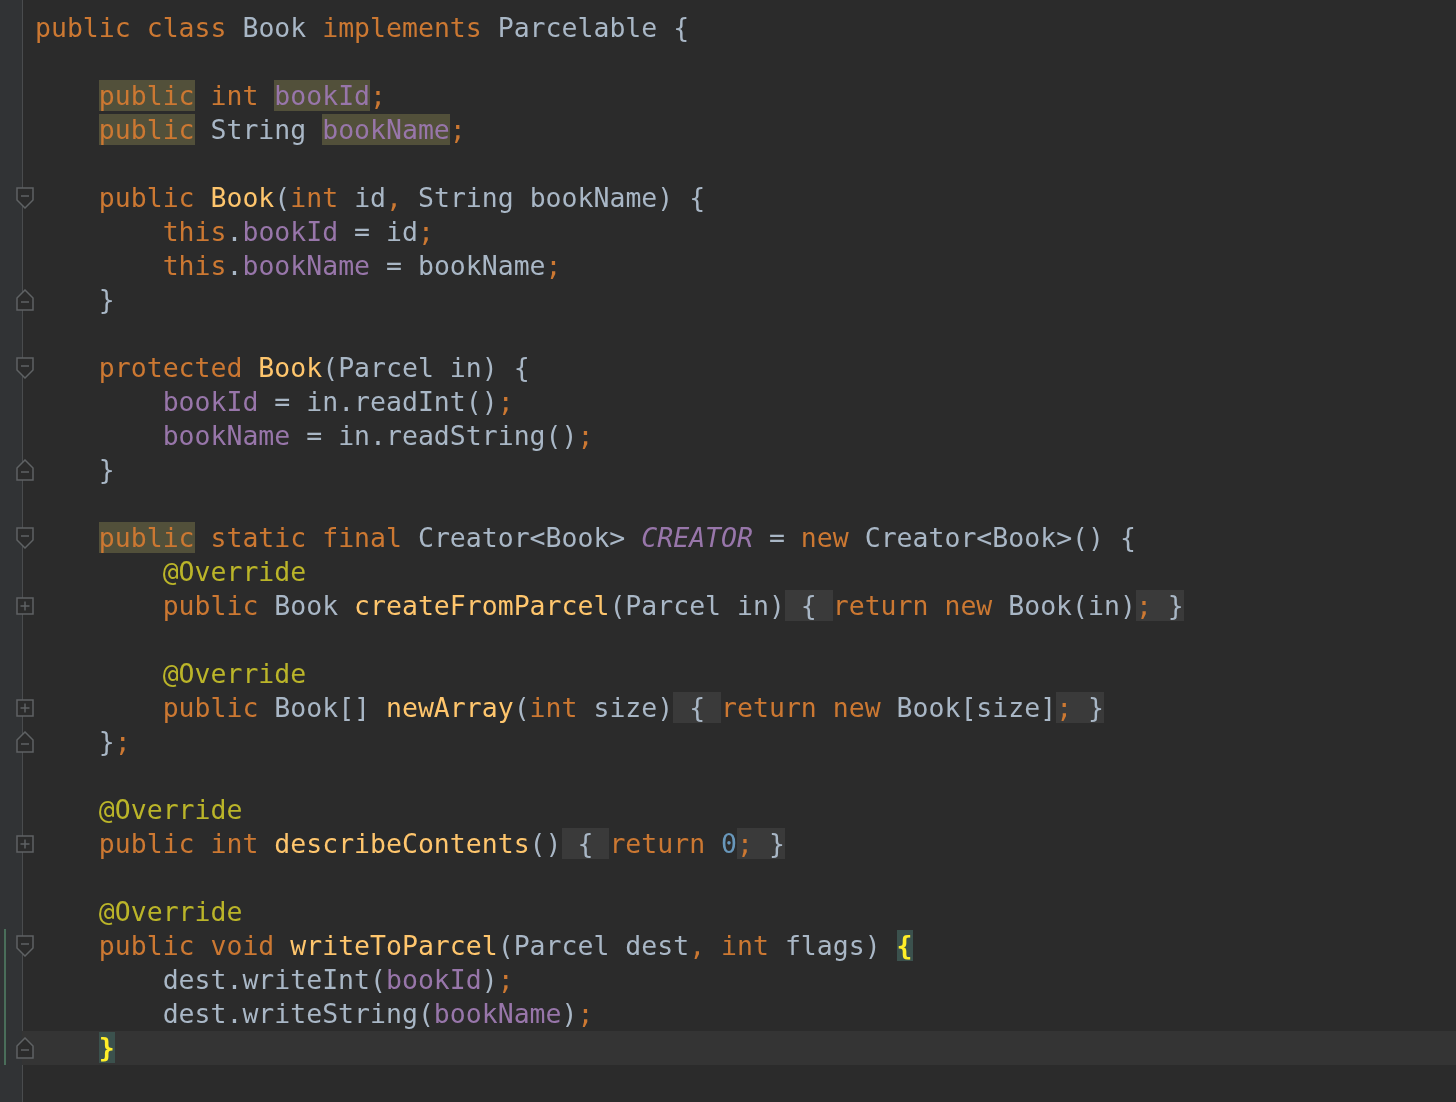 This screenshot has width=1456, height=1102. Describe the element at coordinates (362, 27) in the screenshot. I see `code-line: public class Book implements Parcelable {` at that location.